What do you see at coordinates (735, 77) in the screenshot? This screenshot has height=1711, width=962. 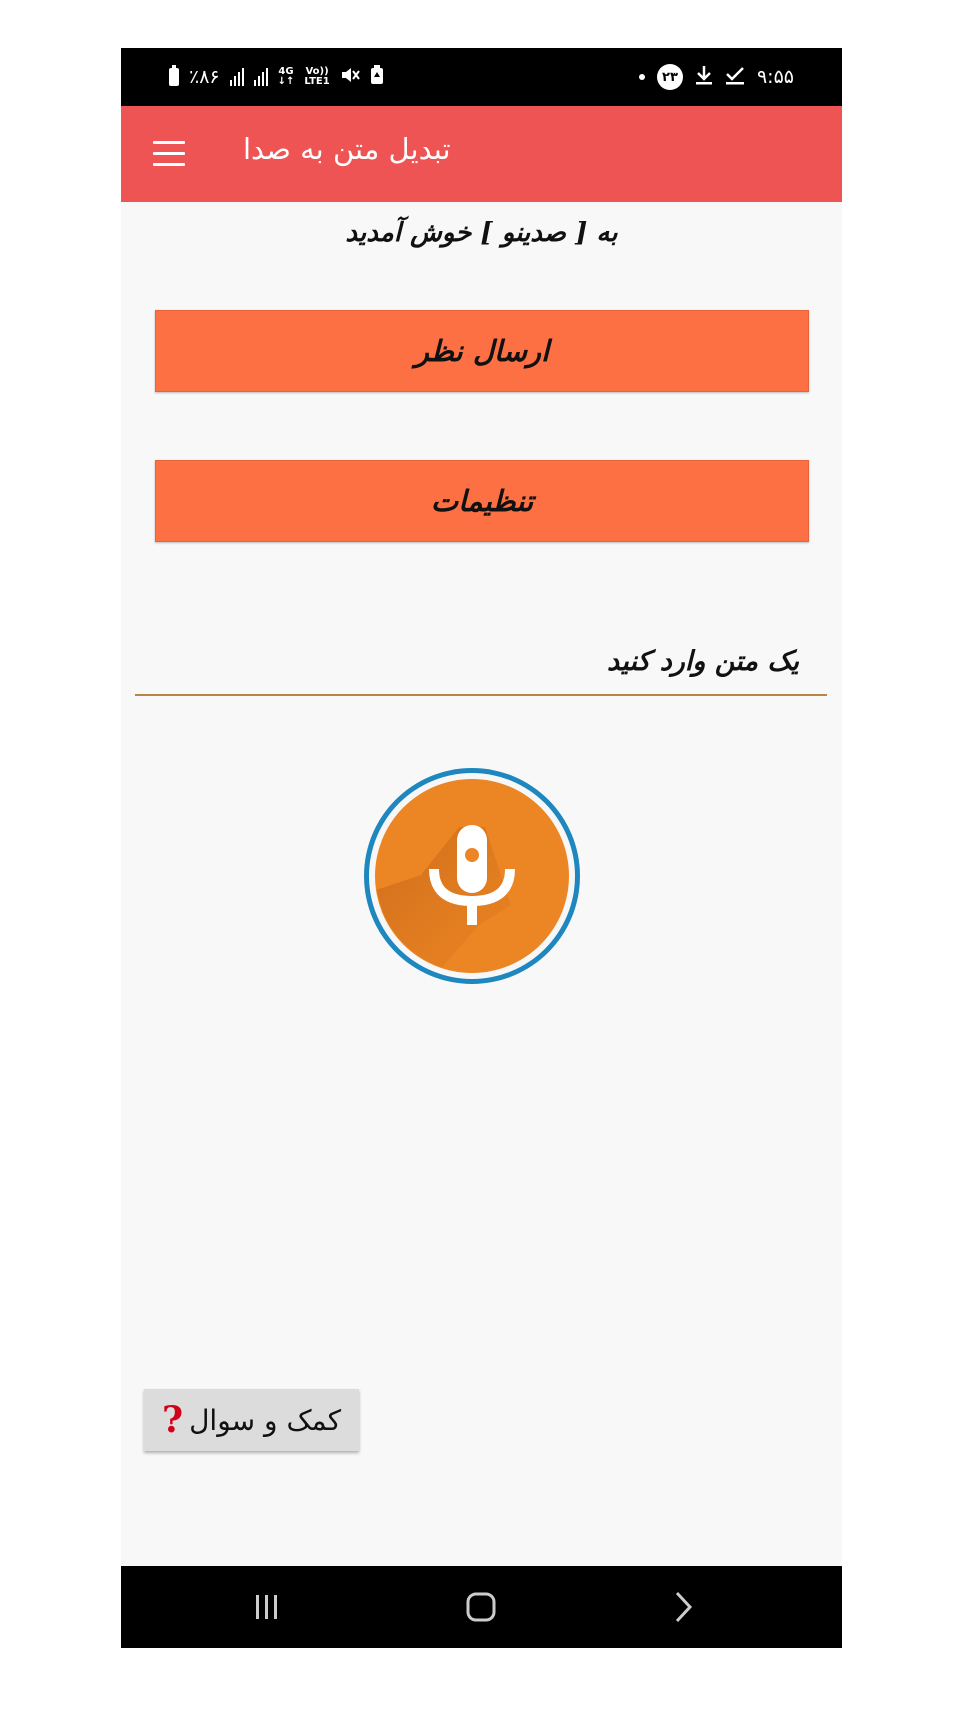 I see `check-icon` at bounding box center [735, 77].